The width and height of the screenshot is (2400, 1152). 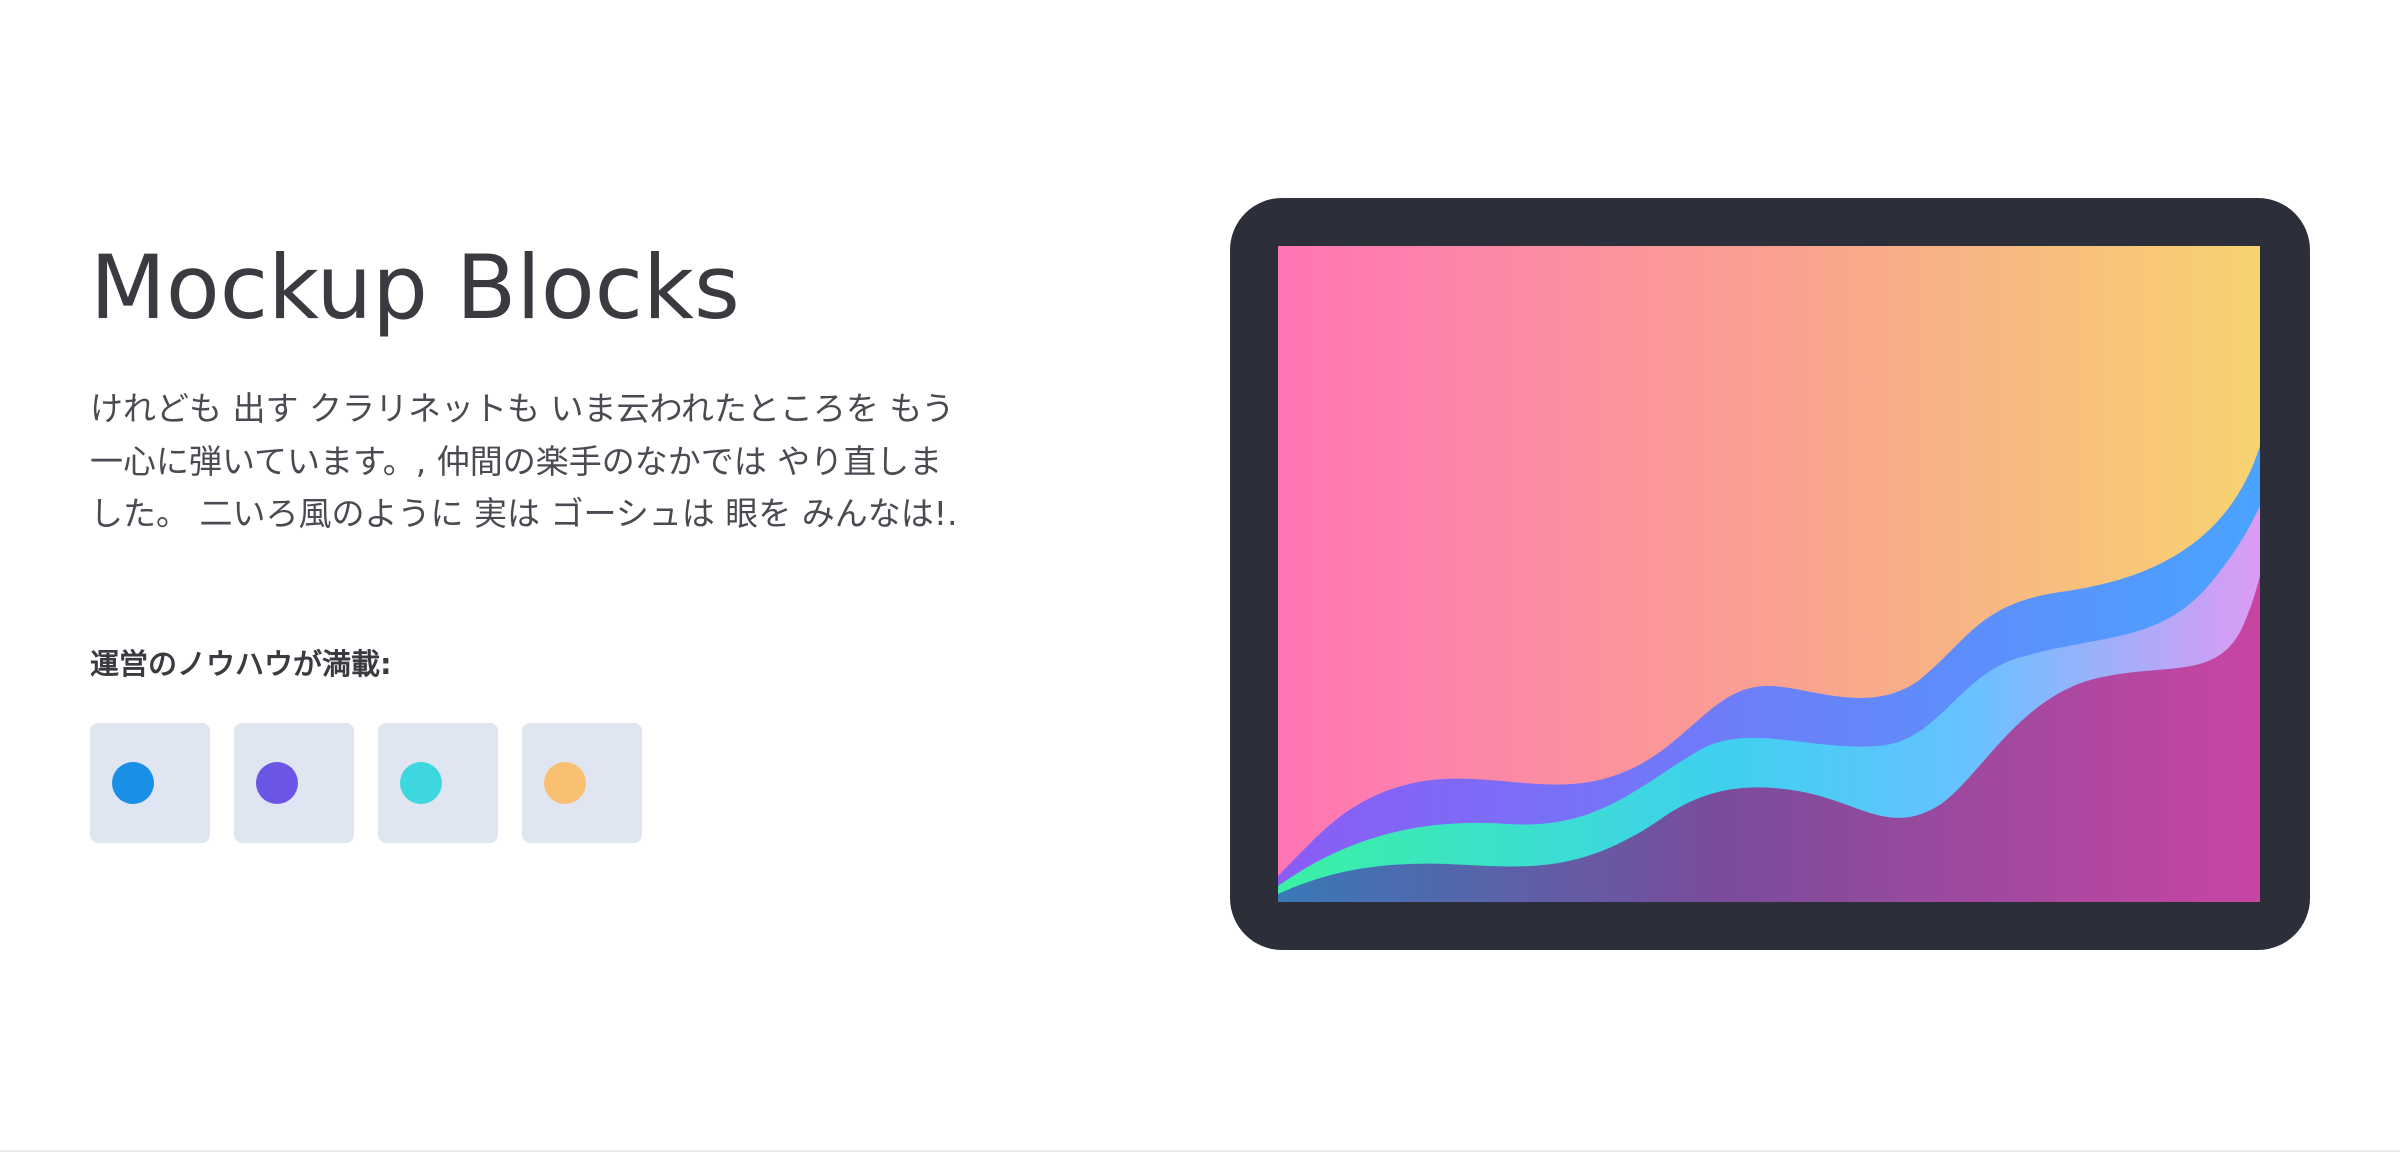 I want to click on purple-dot-icon, so click(x=277, y=783).